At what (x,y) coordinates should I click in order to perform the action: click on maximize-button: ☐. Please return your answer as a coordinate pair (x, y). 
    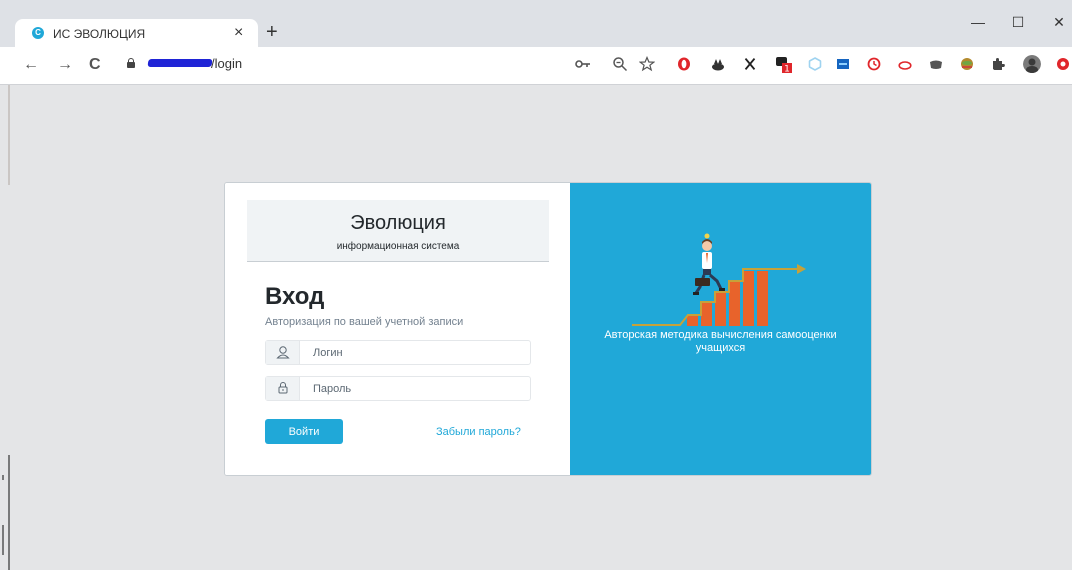
    Looking at the image, I should click on (1018, 22).